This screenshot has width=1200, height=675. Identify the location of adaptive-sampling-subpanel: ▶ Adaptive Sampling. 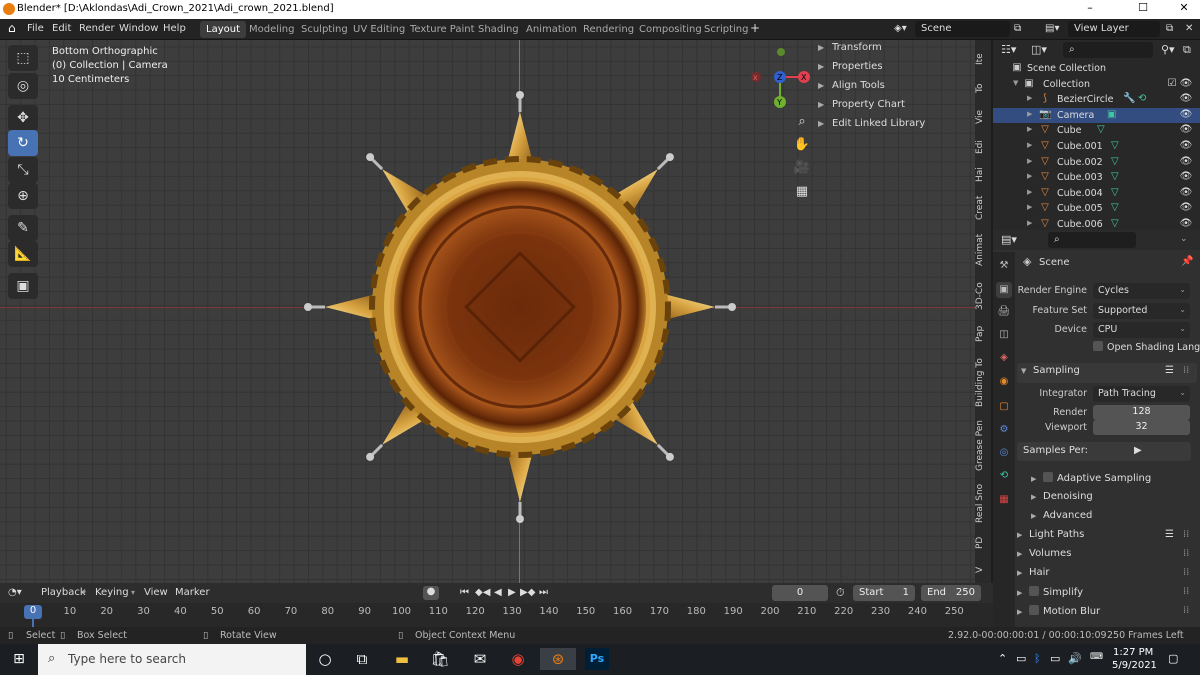
(1115, 481).